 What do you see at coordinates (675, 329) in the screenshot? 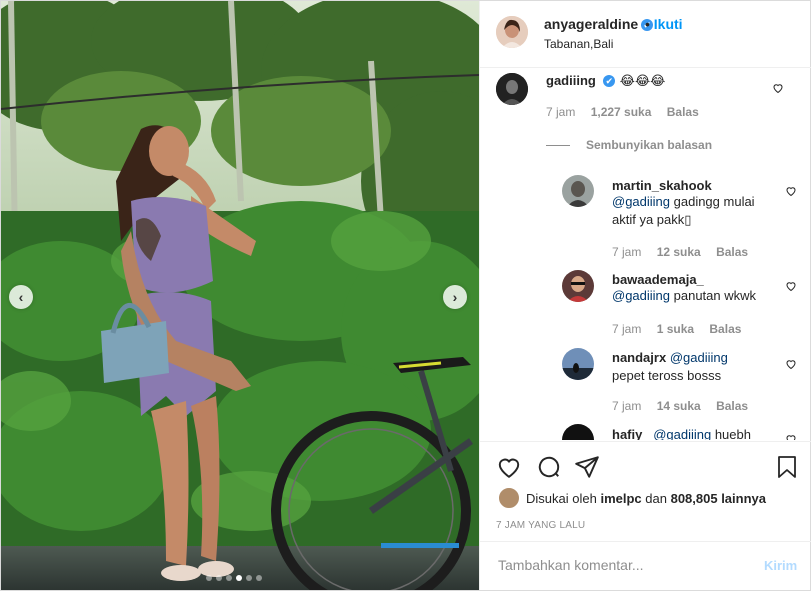
I see `reply-likes: 1 suka` at bounding box center [675, 329].